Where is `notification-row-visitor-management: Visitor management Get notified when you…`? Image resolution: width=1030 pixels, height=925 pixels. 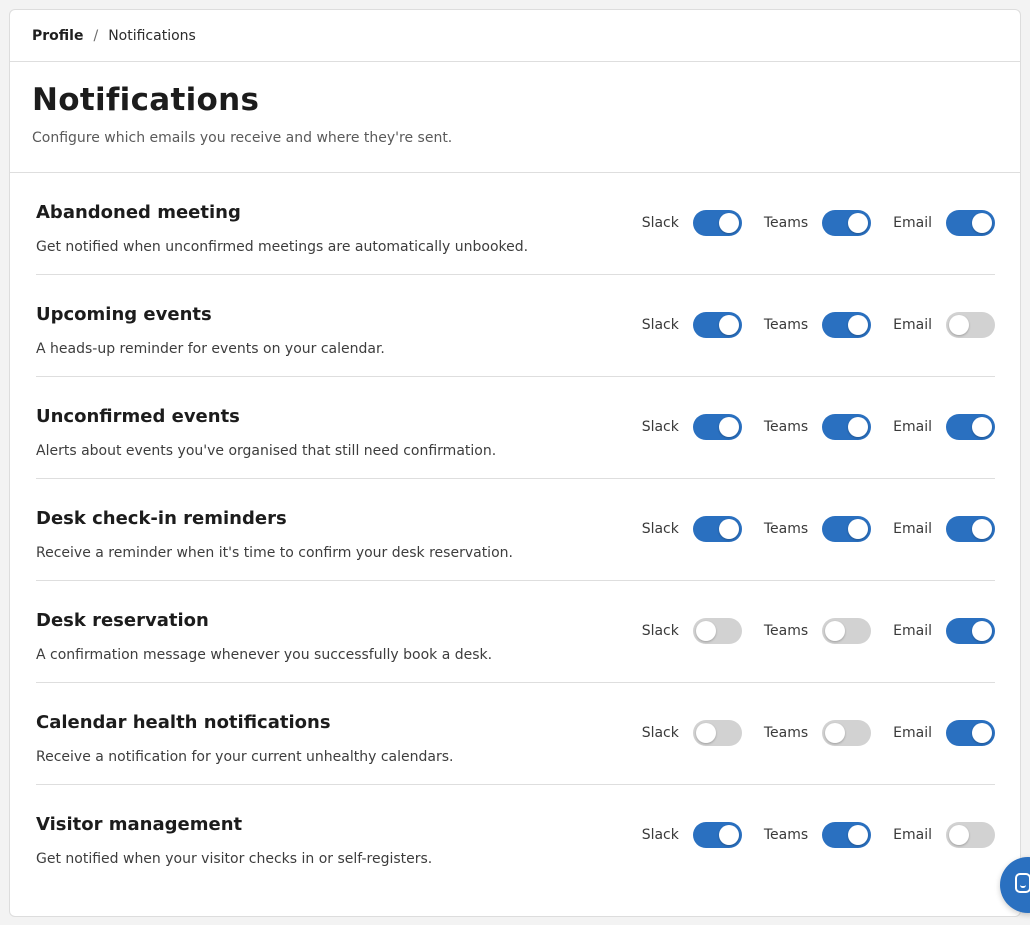 notification-row-visitor-management: Visitor management Get notified when you… is located at coordinates (515, 836).